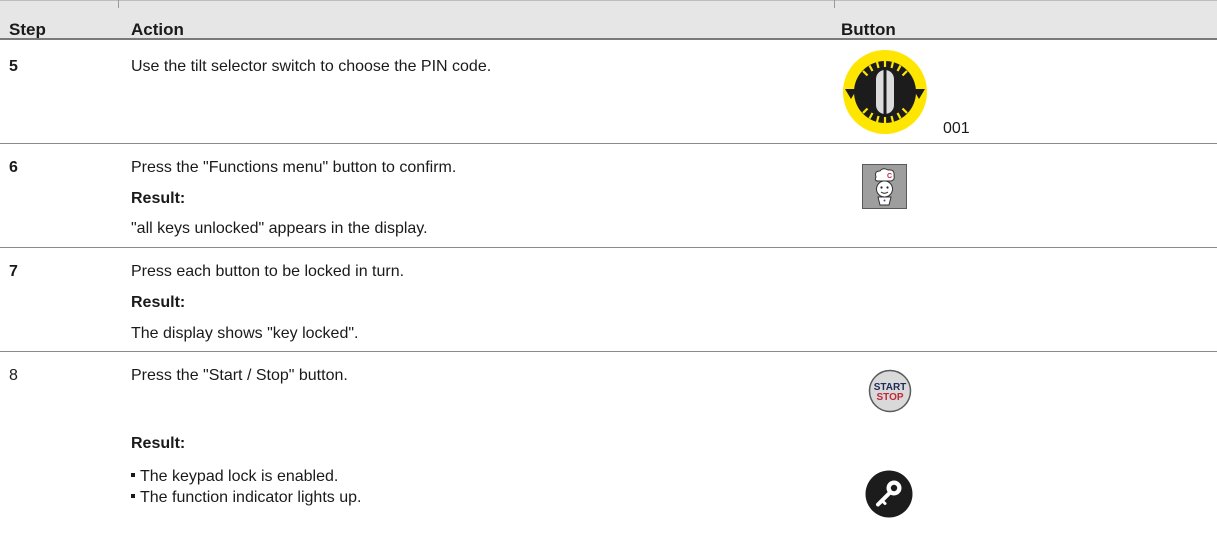 Image resolution: width=1217 pixels, height=535 pixels. What do you see at coordinates (27, 29) in the screenshot?
I see `header-step: Step` at bounding box center [27, 29].